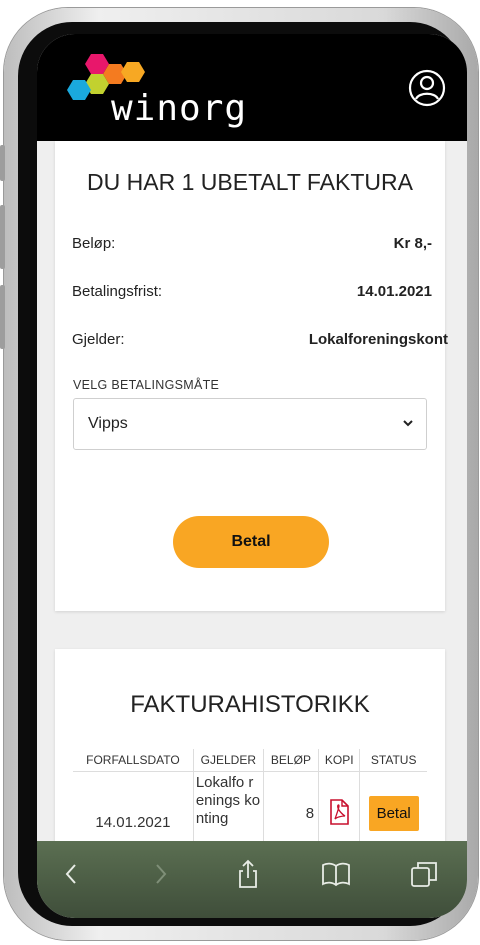 Image resolution: width=480 pixels, height=945 pixels. I want to click on column-header-amount: BELØP, so click(290, 760).